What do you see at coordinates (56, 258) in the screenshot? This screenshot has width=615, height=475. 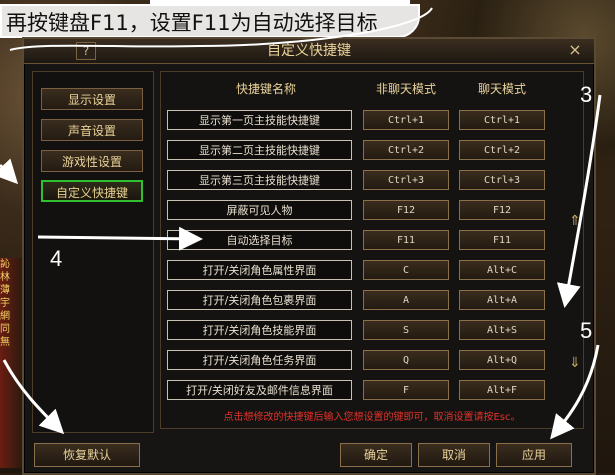 I see `step-4-label: 4` at bounding box center [56, 258].